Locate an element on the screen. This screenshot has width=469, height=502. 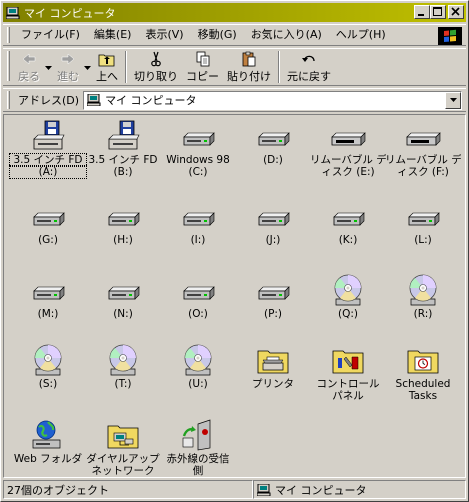
minimize-icon is located at coordinates (421, 15).